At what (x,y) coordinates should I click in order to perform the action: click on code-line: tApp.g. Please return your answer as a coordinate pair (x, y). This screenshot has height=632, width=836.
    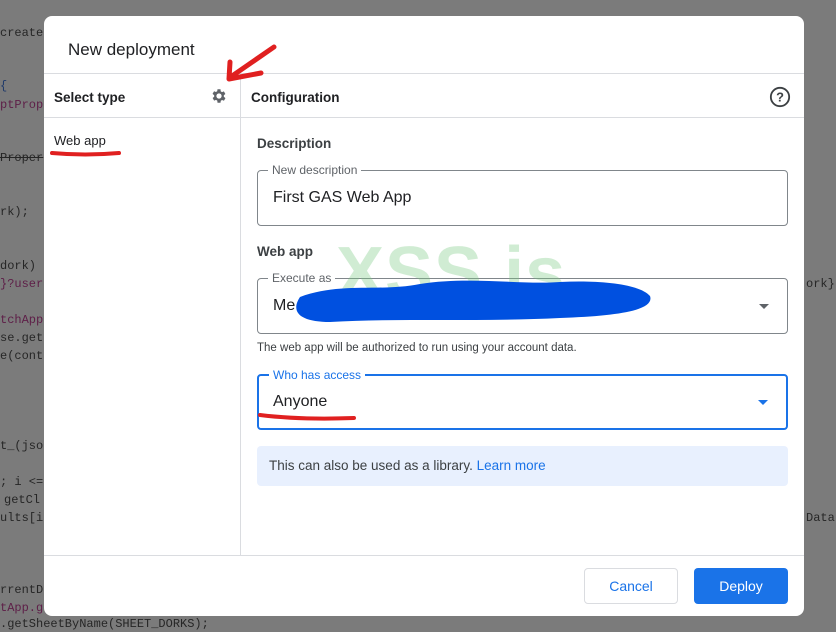
    Looking at the image, I should click on (22, 608).